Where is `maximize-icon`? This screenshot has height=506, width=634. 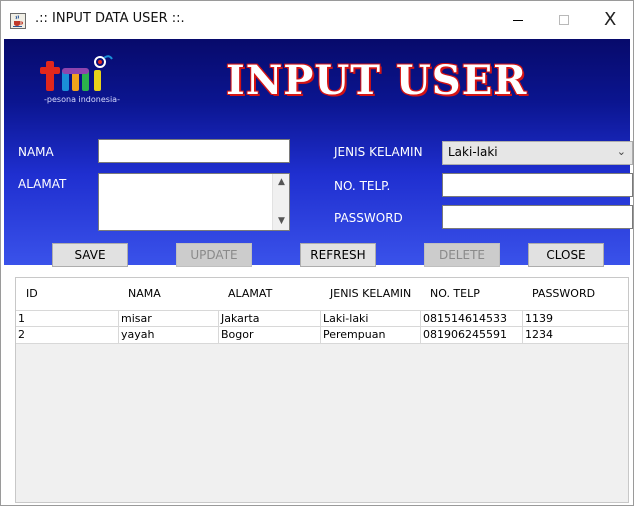
maximize-icon is located at coordinates (564, 20).